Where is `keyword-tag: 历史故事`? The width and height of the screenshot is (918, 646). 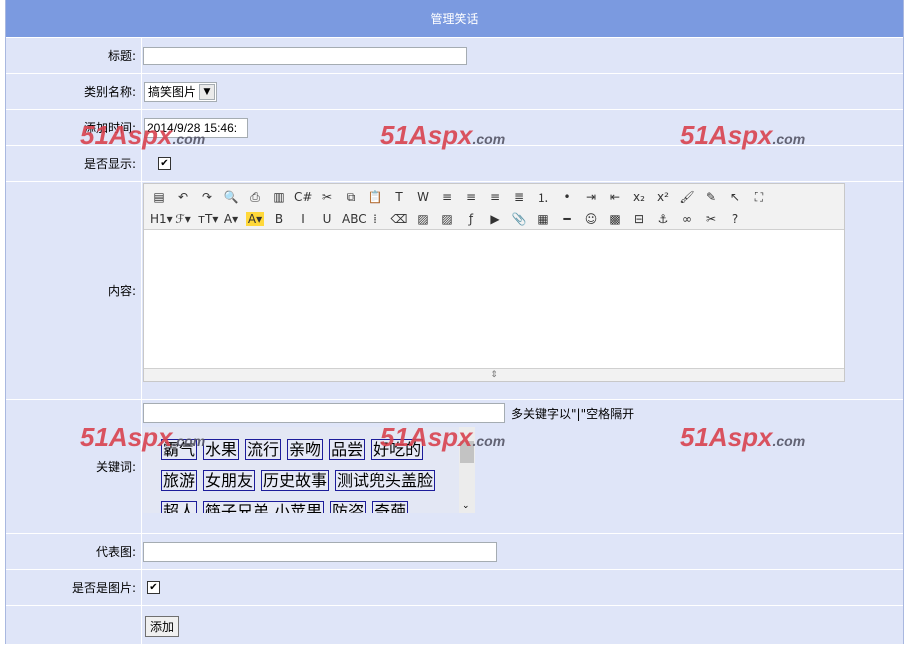
keyword-tag: 历史故事 is located at coordinates (295, 480).